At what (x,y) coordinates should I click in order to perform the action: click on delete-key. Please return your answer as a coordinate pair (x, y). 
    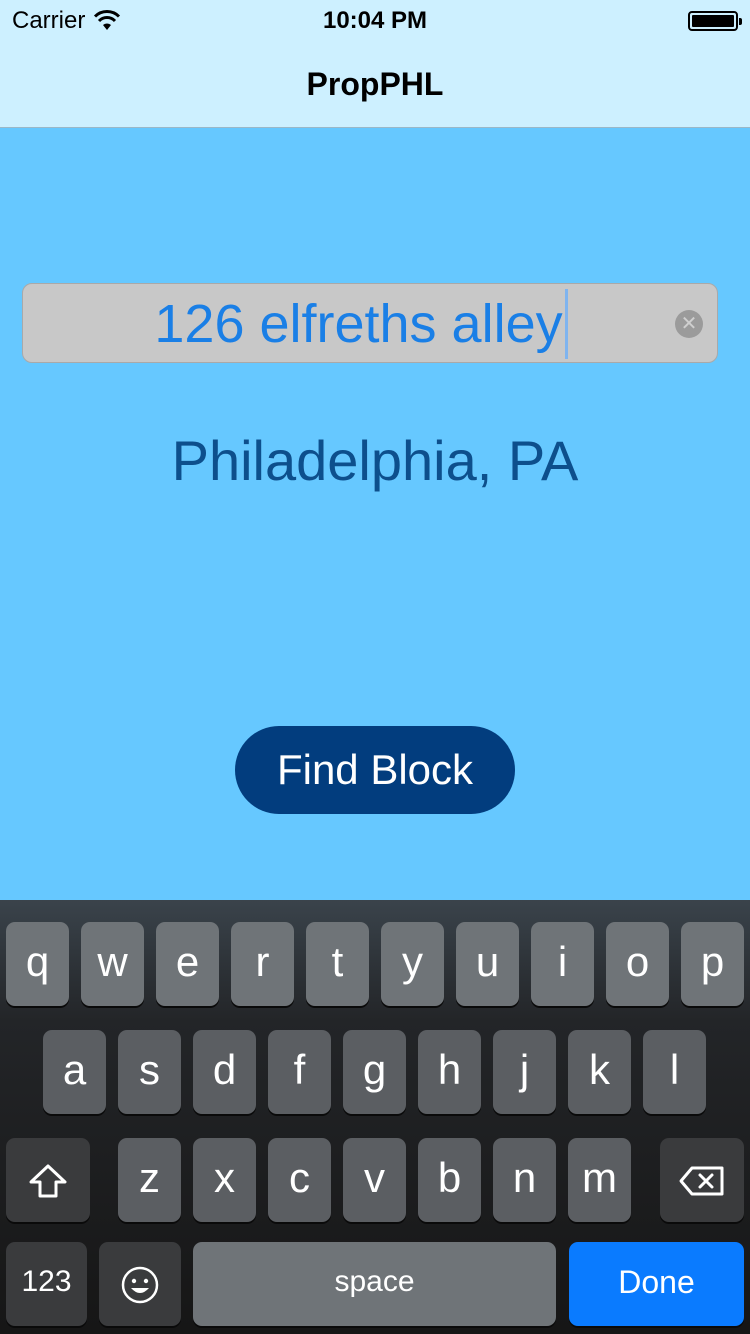
    Looking at the image, I should click on (702, 1180).